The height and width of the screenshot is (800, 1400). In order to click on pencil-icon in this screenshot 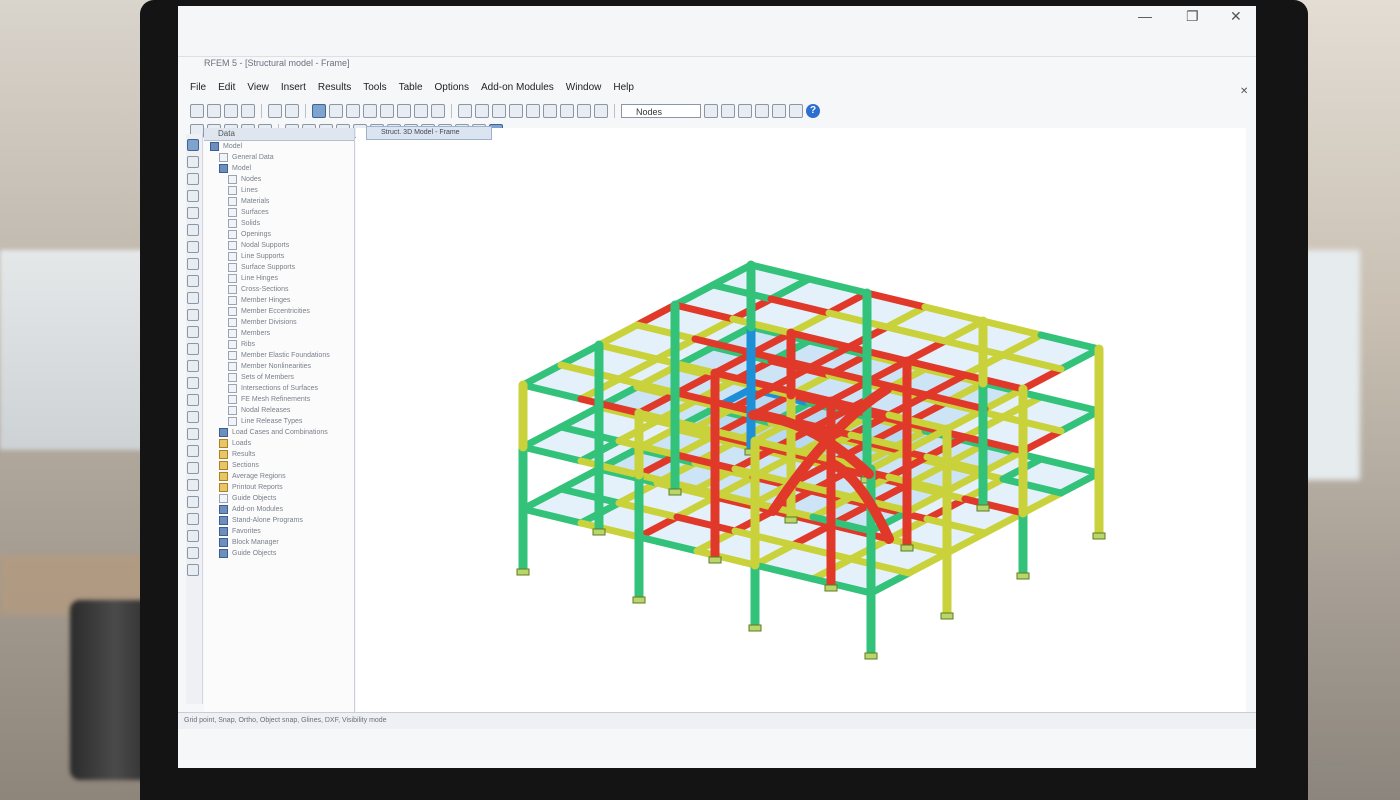, I will do `click(193, 162)`.